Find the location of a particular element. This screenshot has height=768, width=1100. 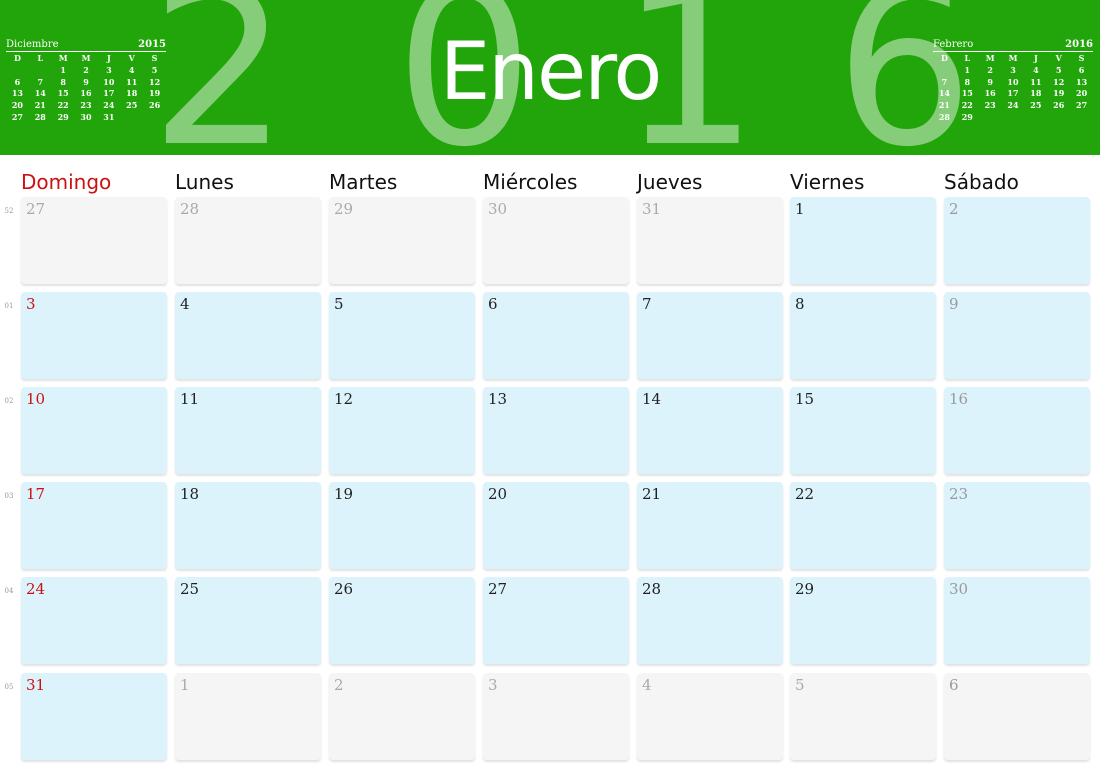

mini-calendar-header: Diciembre 2015 is located at coordinates (86, 45).